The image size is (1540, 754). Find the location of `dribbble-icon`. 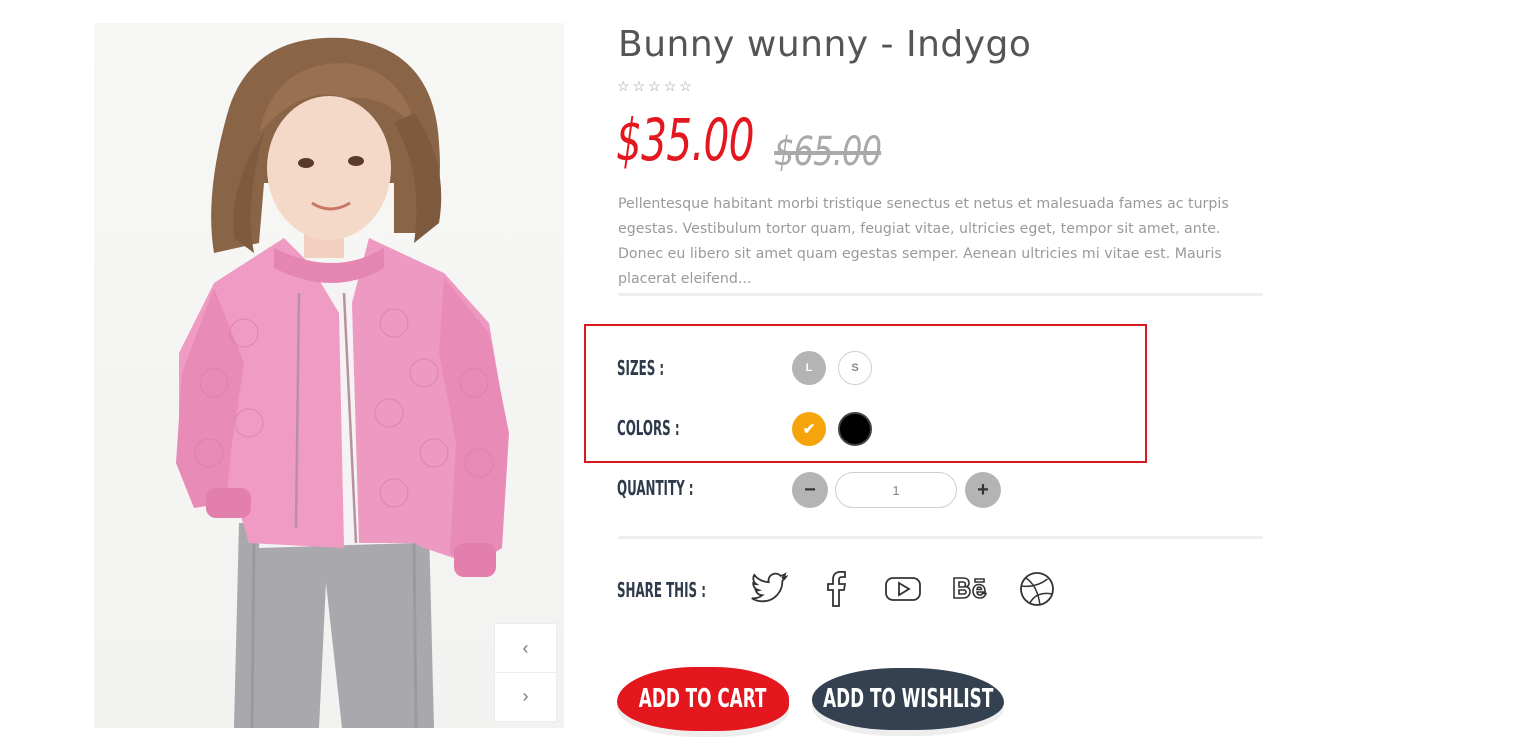

dribbble-icon is located at coordinates (1037, 589).